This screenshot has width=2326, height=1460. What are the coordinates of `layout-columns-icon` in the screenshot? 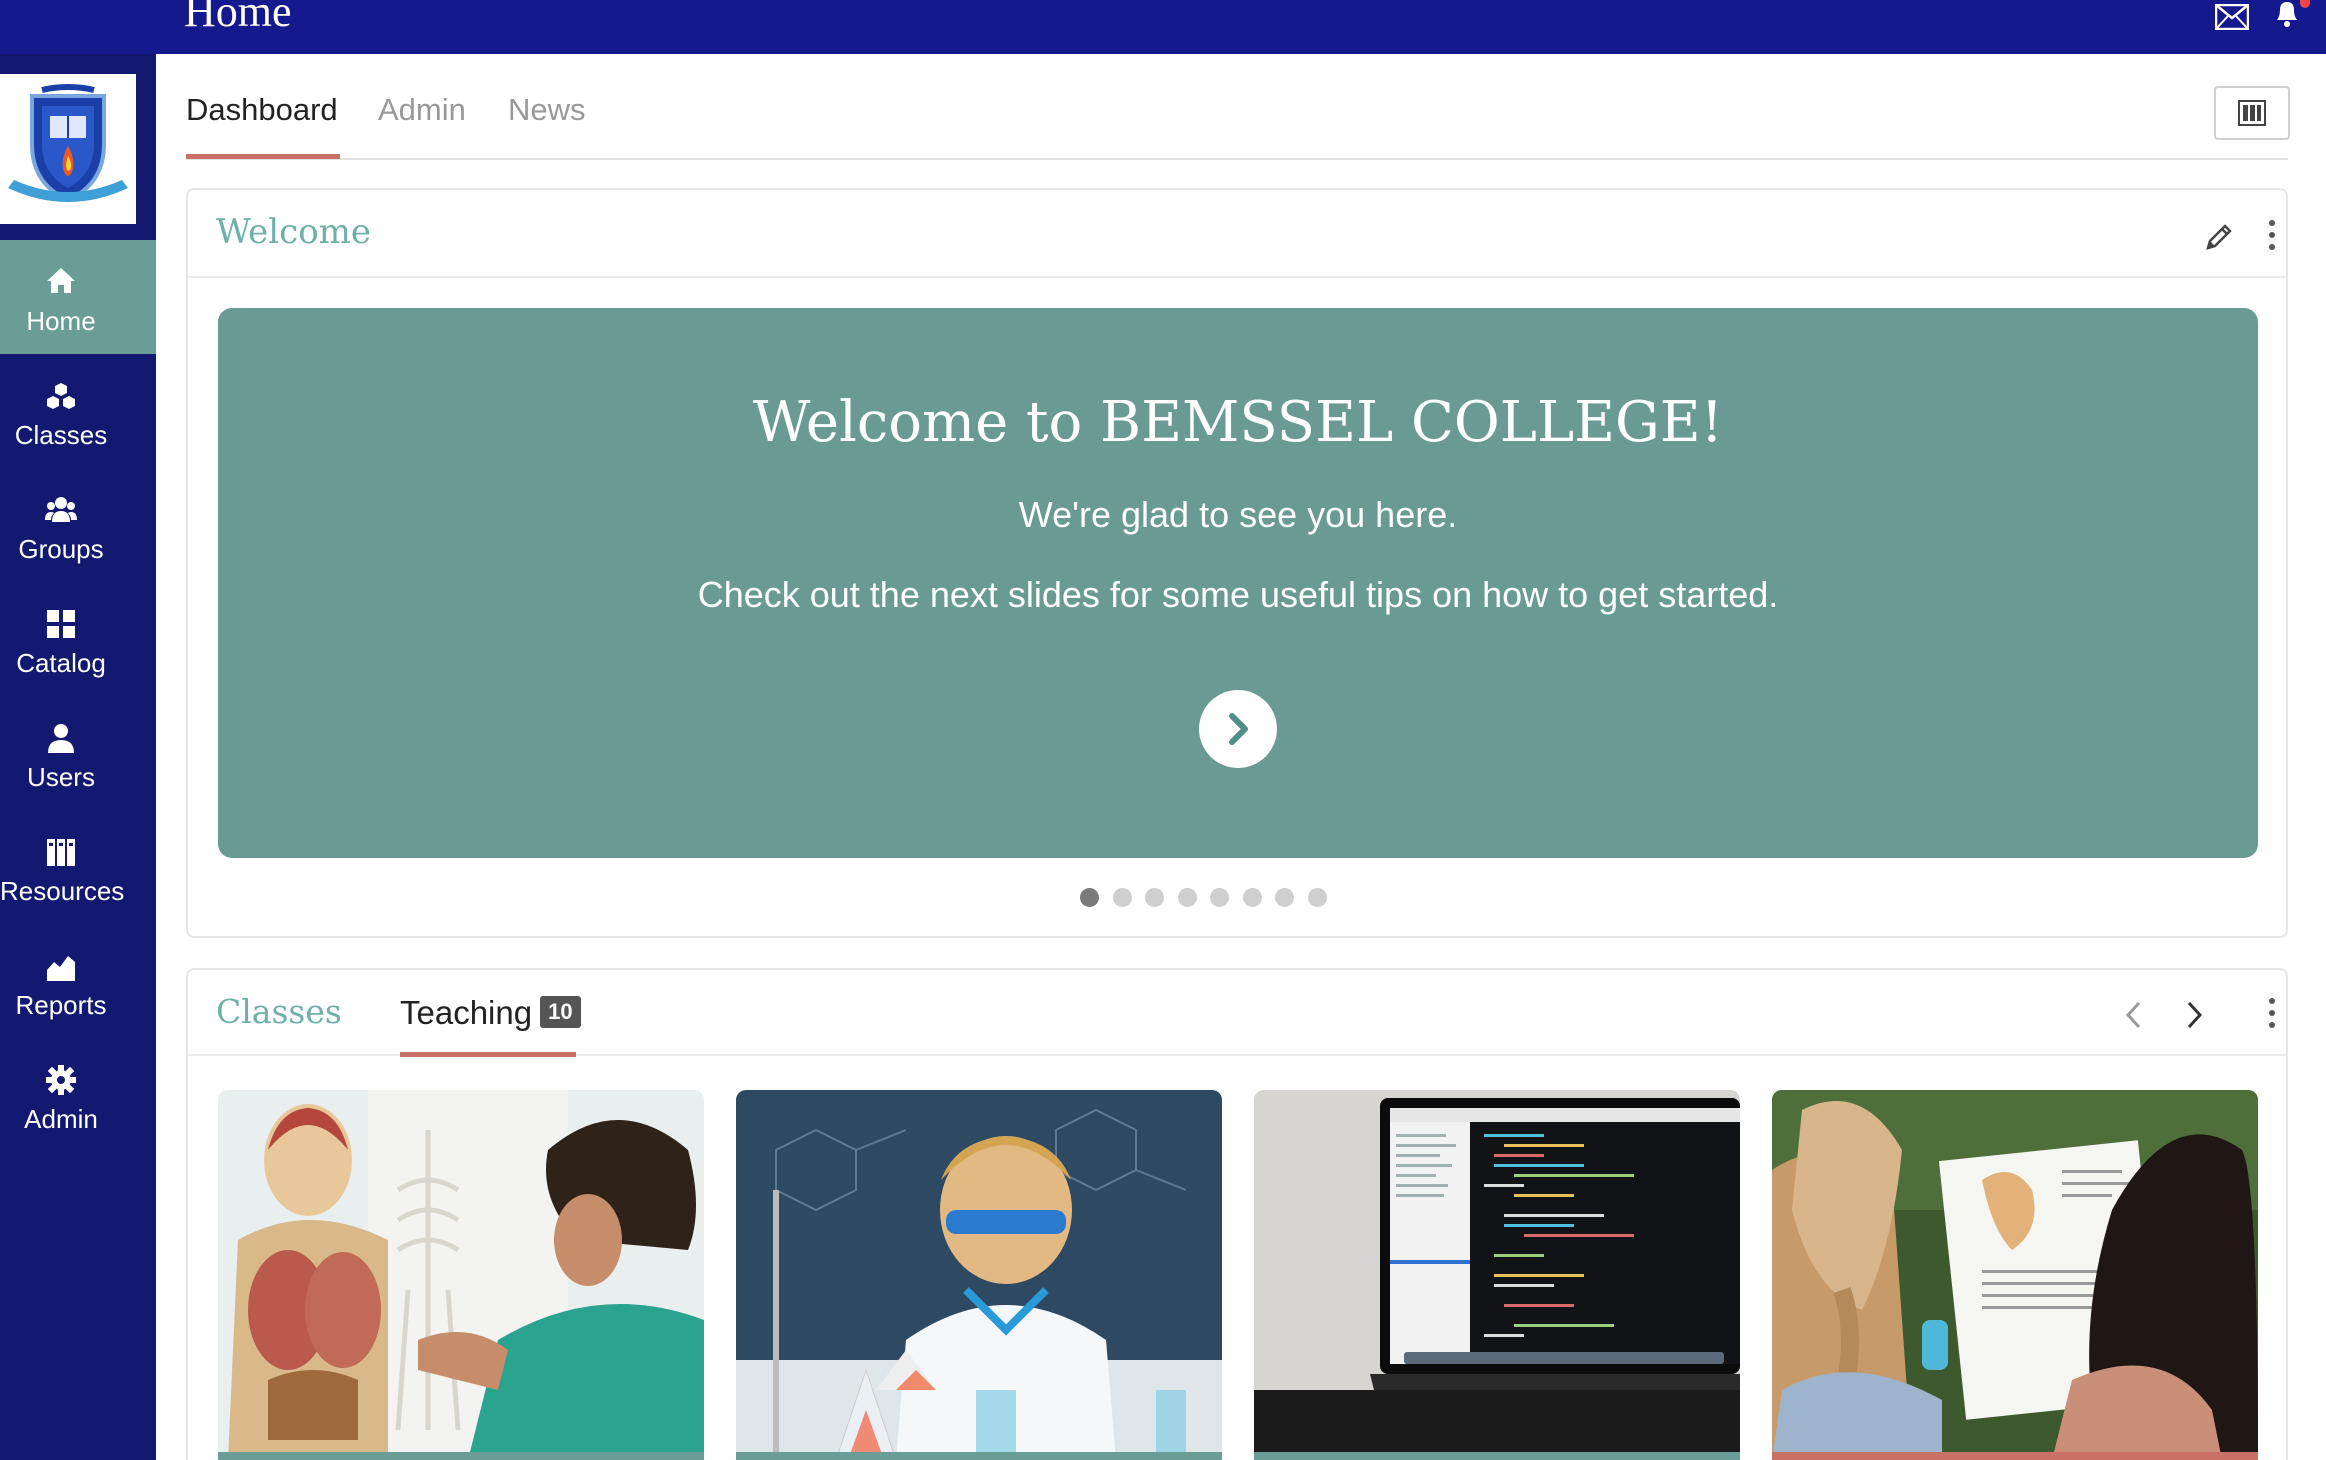 It's located at (2252, 113).